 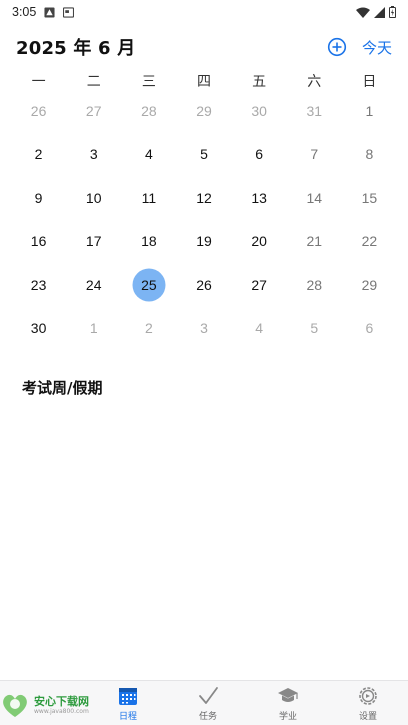 I want to click on calendar-day: 24, so click(x=93, y=285).